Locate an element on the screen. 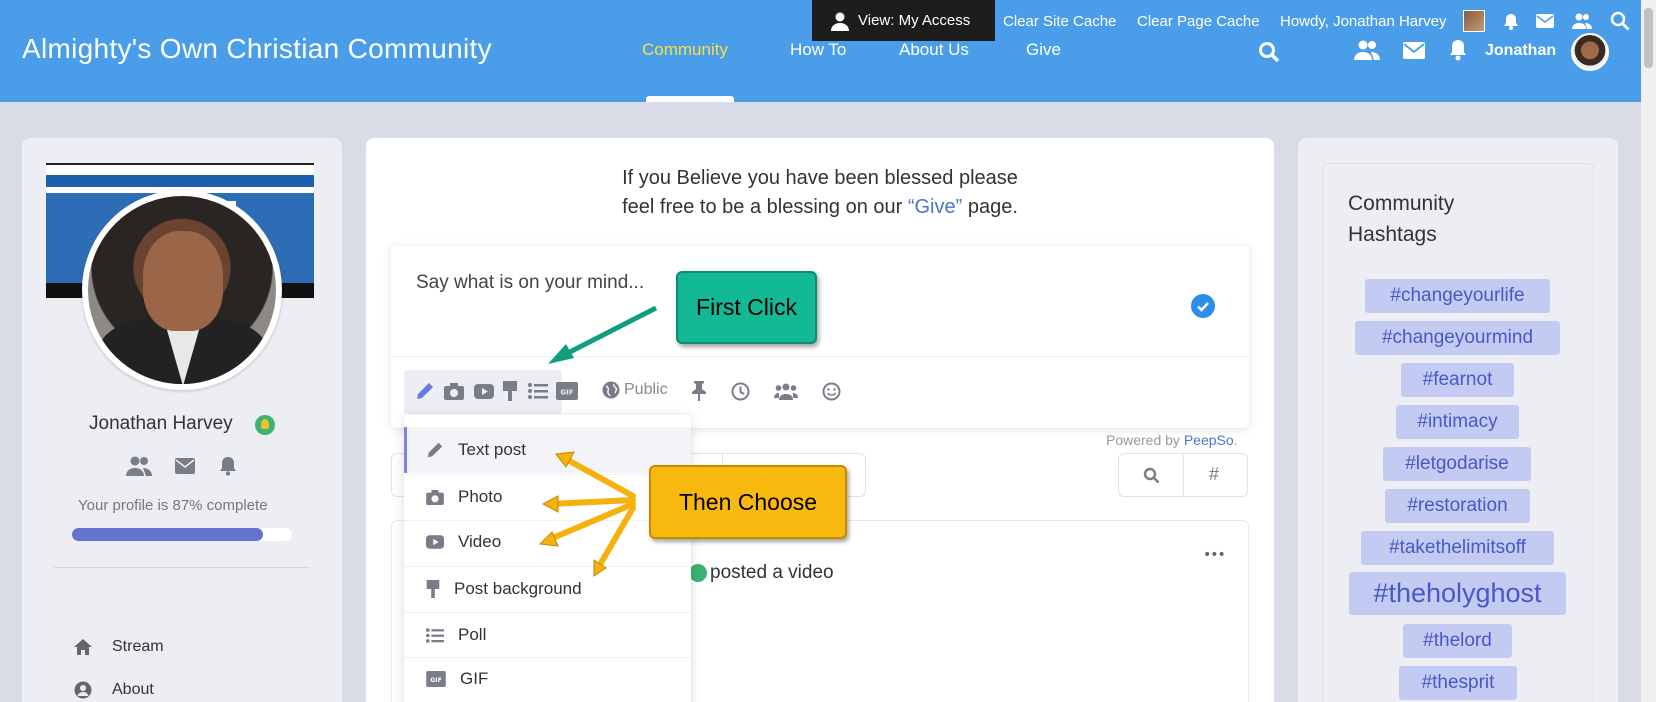 The image size is (1656, 702). youtube-icon is located at coordinates (484, 391).